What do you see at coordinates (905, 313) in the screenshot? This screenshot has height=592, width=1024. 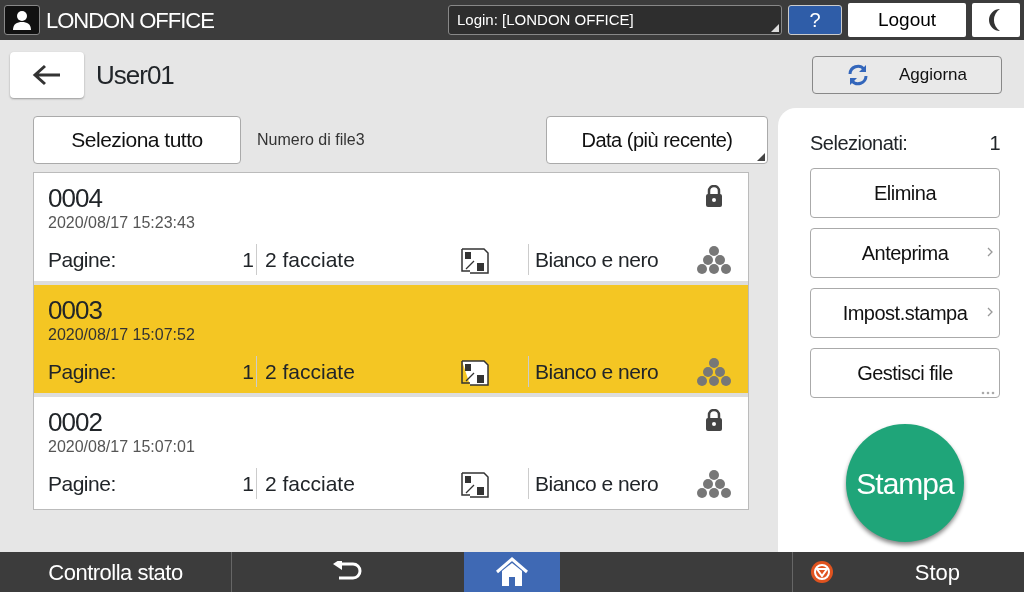 I see `action-button: Impost.stampa` at bounding box center [905, 313].